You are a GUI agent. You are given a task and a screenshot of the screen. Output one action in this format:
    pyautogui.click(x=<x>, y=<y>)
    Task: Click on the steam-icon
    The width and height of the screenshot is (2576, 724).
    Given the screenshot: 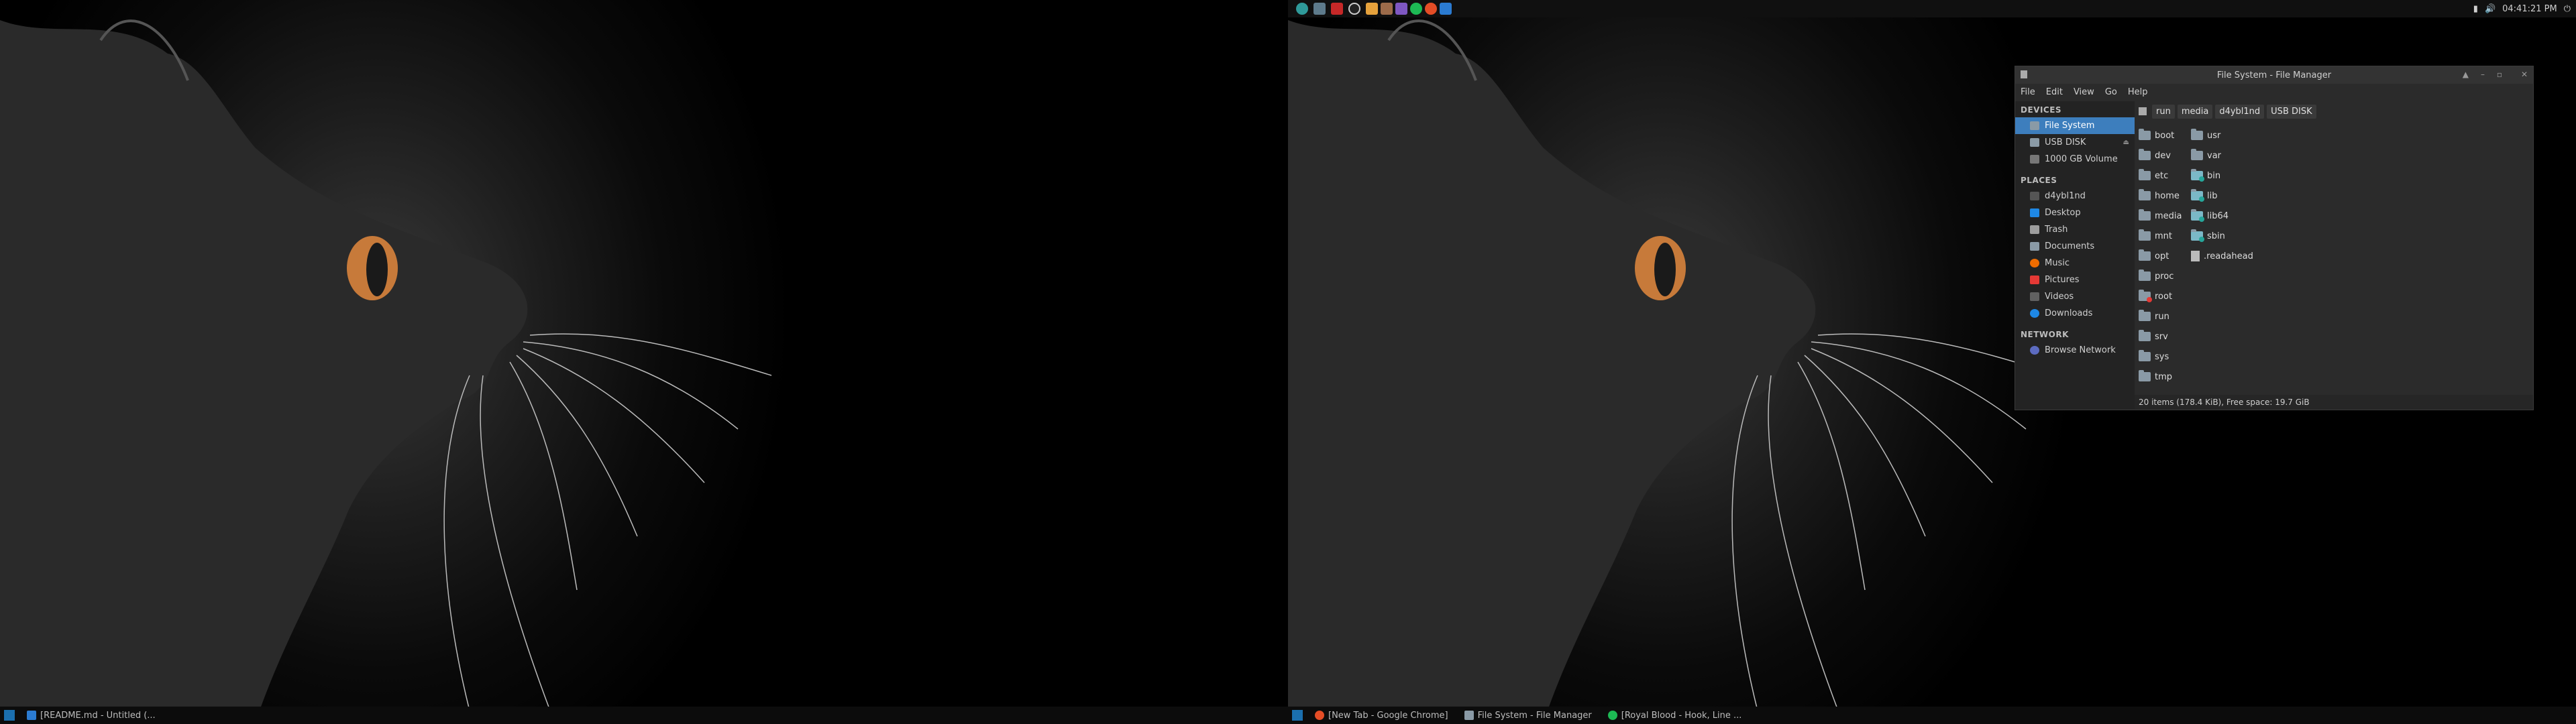 What is the action you would take?
    pyautogui.click(x=1354, y=9)
    